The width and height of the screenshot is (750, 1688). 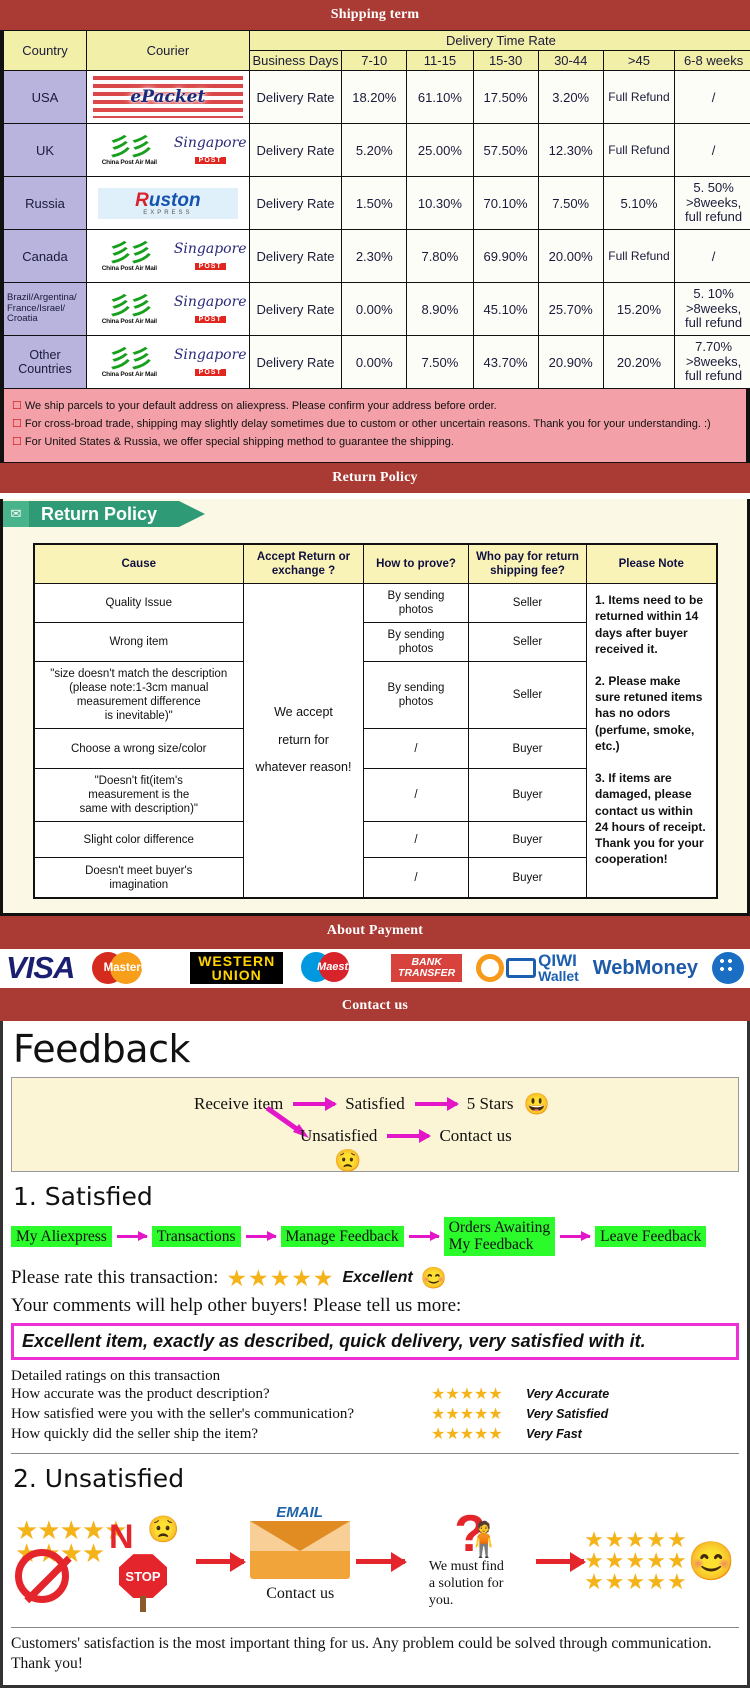 I want to click on cell-cause: Doesn't meet buyer's imagination, so click(x=139, y=878).